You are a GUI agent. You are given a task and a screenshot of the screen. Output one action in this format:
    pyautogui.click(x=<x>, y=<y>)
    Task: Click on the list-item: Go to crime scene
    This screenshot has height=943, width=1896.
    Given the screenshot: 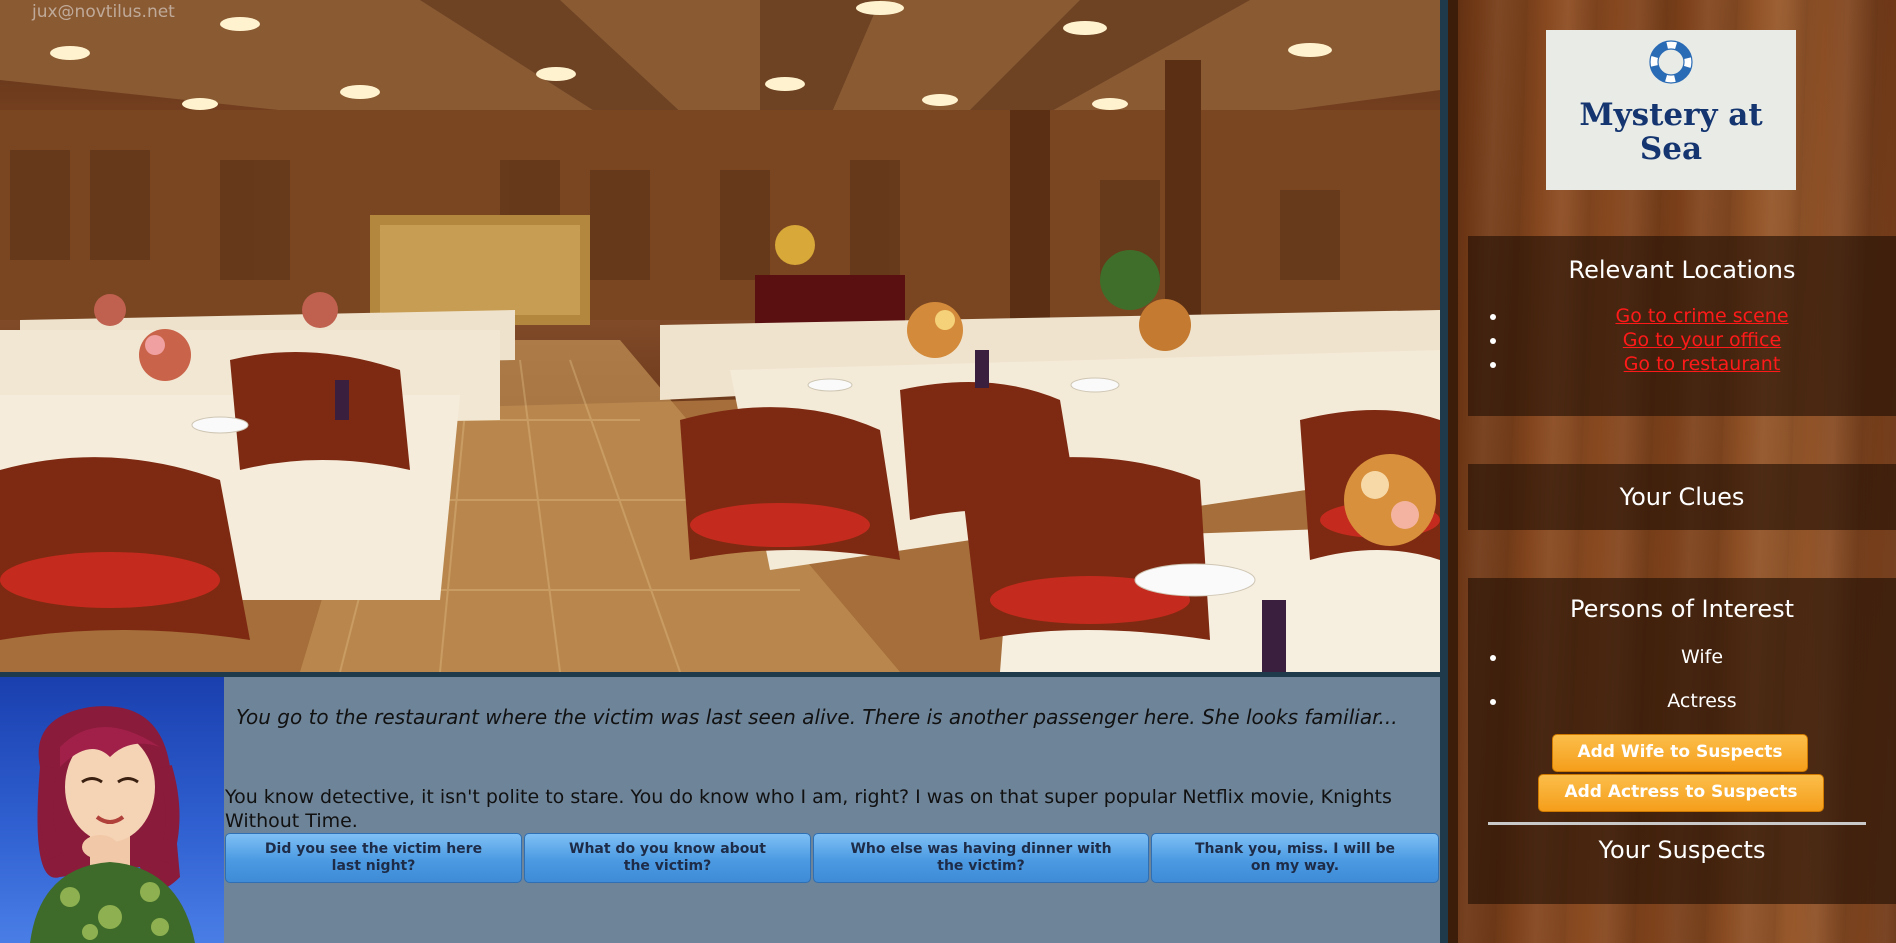 What is the action you would take?
    pyautogui.click(x=1702, y=316)
    